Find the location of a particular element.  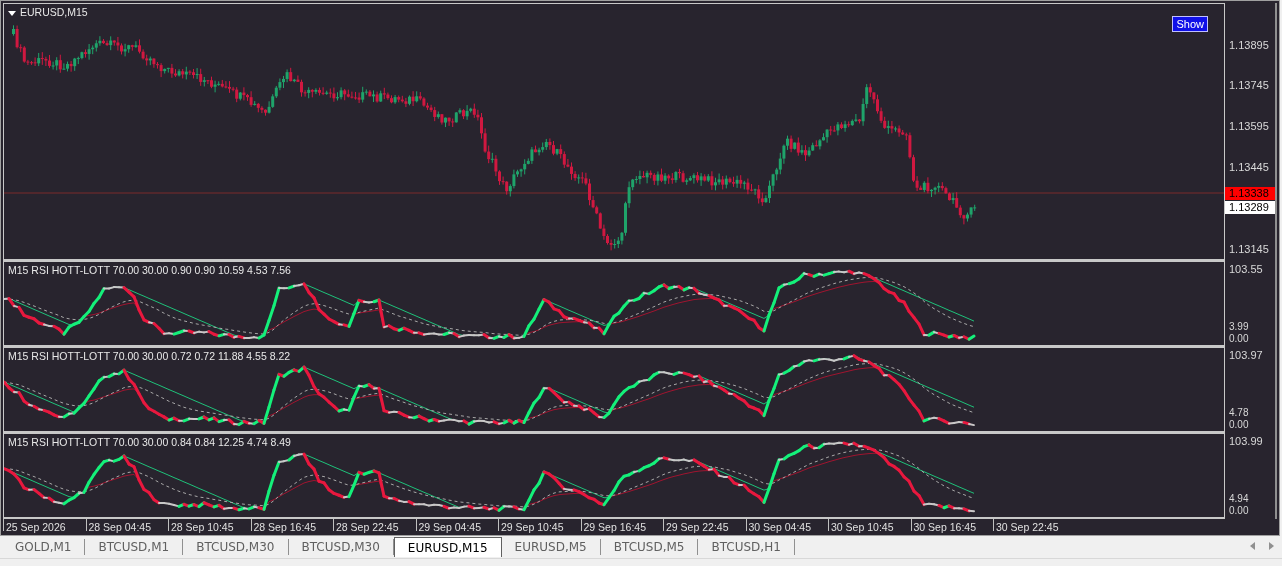

bid-price-label: 1.13338 is located at coordinates (1250, 193).